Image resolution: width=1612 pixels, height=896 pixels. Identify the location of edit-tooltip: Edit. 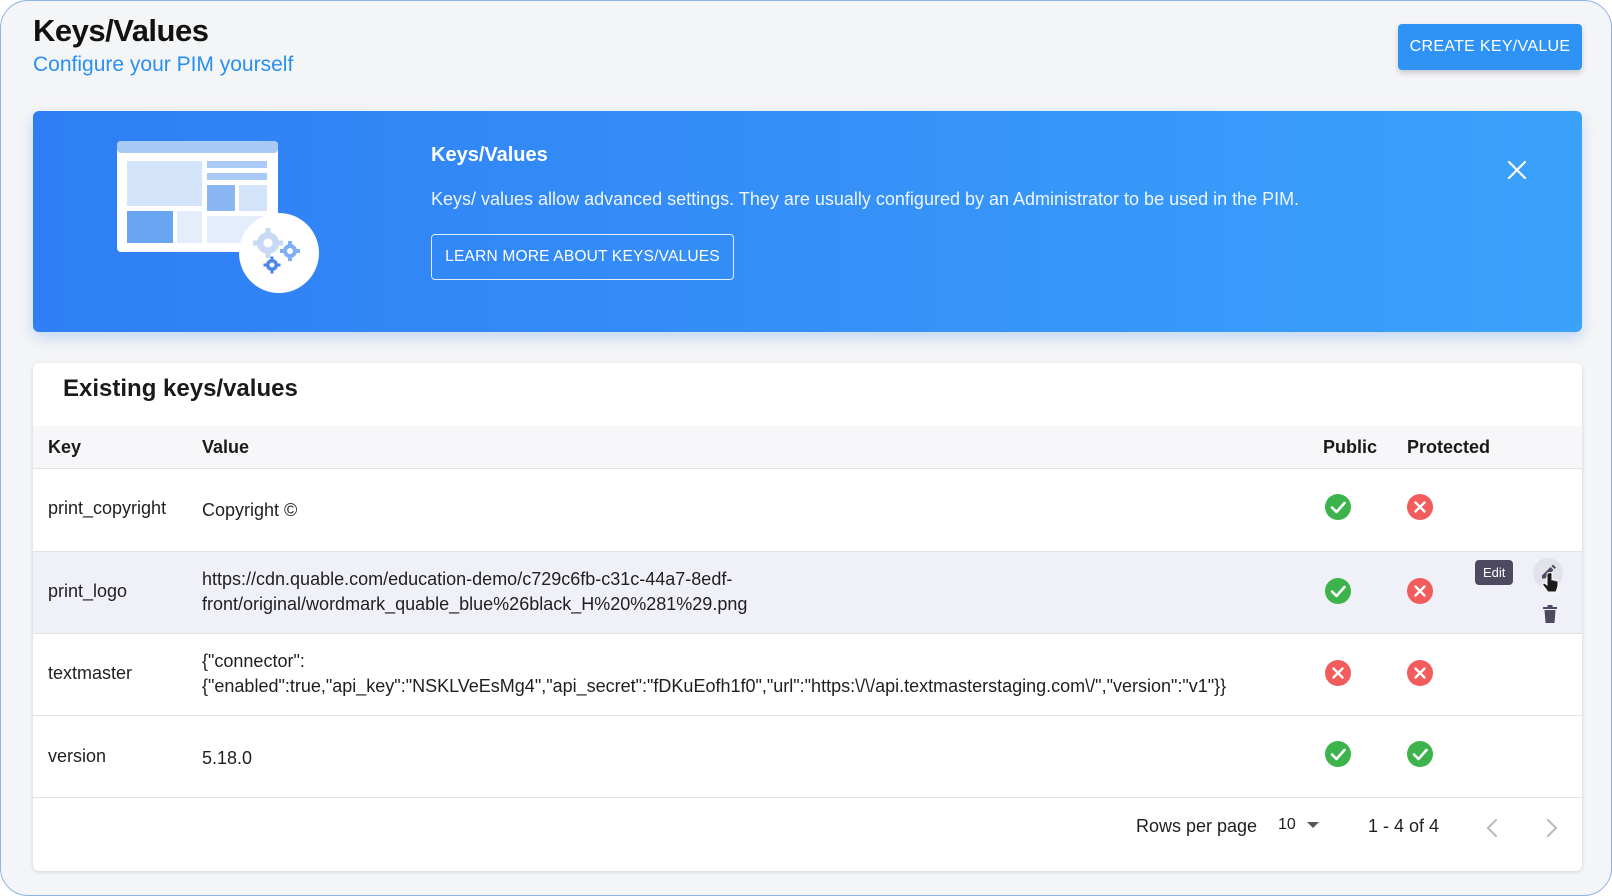
(1494, 572).